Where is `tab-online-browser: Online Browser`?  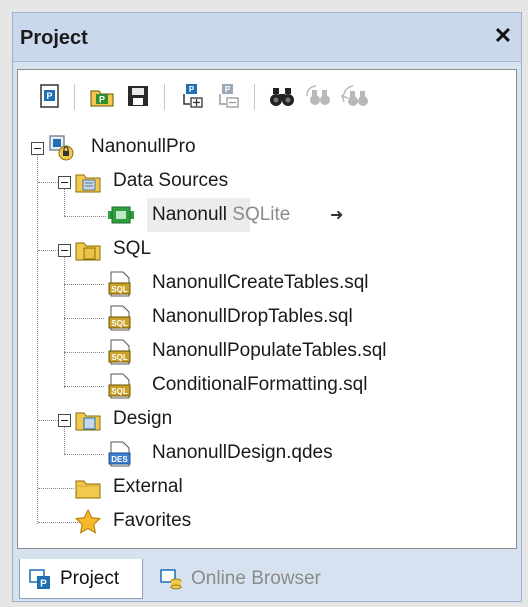 tab-online-browser: Online Browser is located at coordinates (261, 579).